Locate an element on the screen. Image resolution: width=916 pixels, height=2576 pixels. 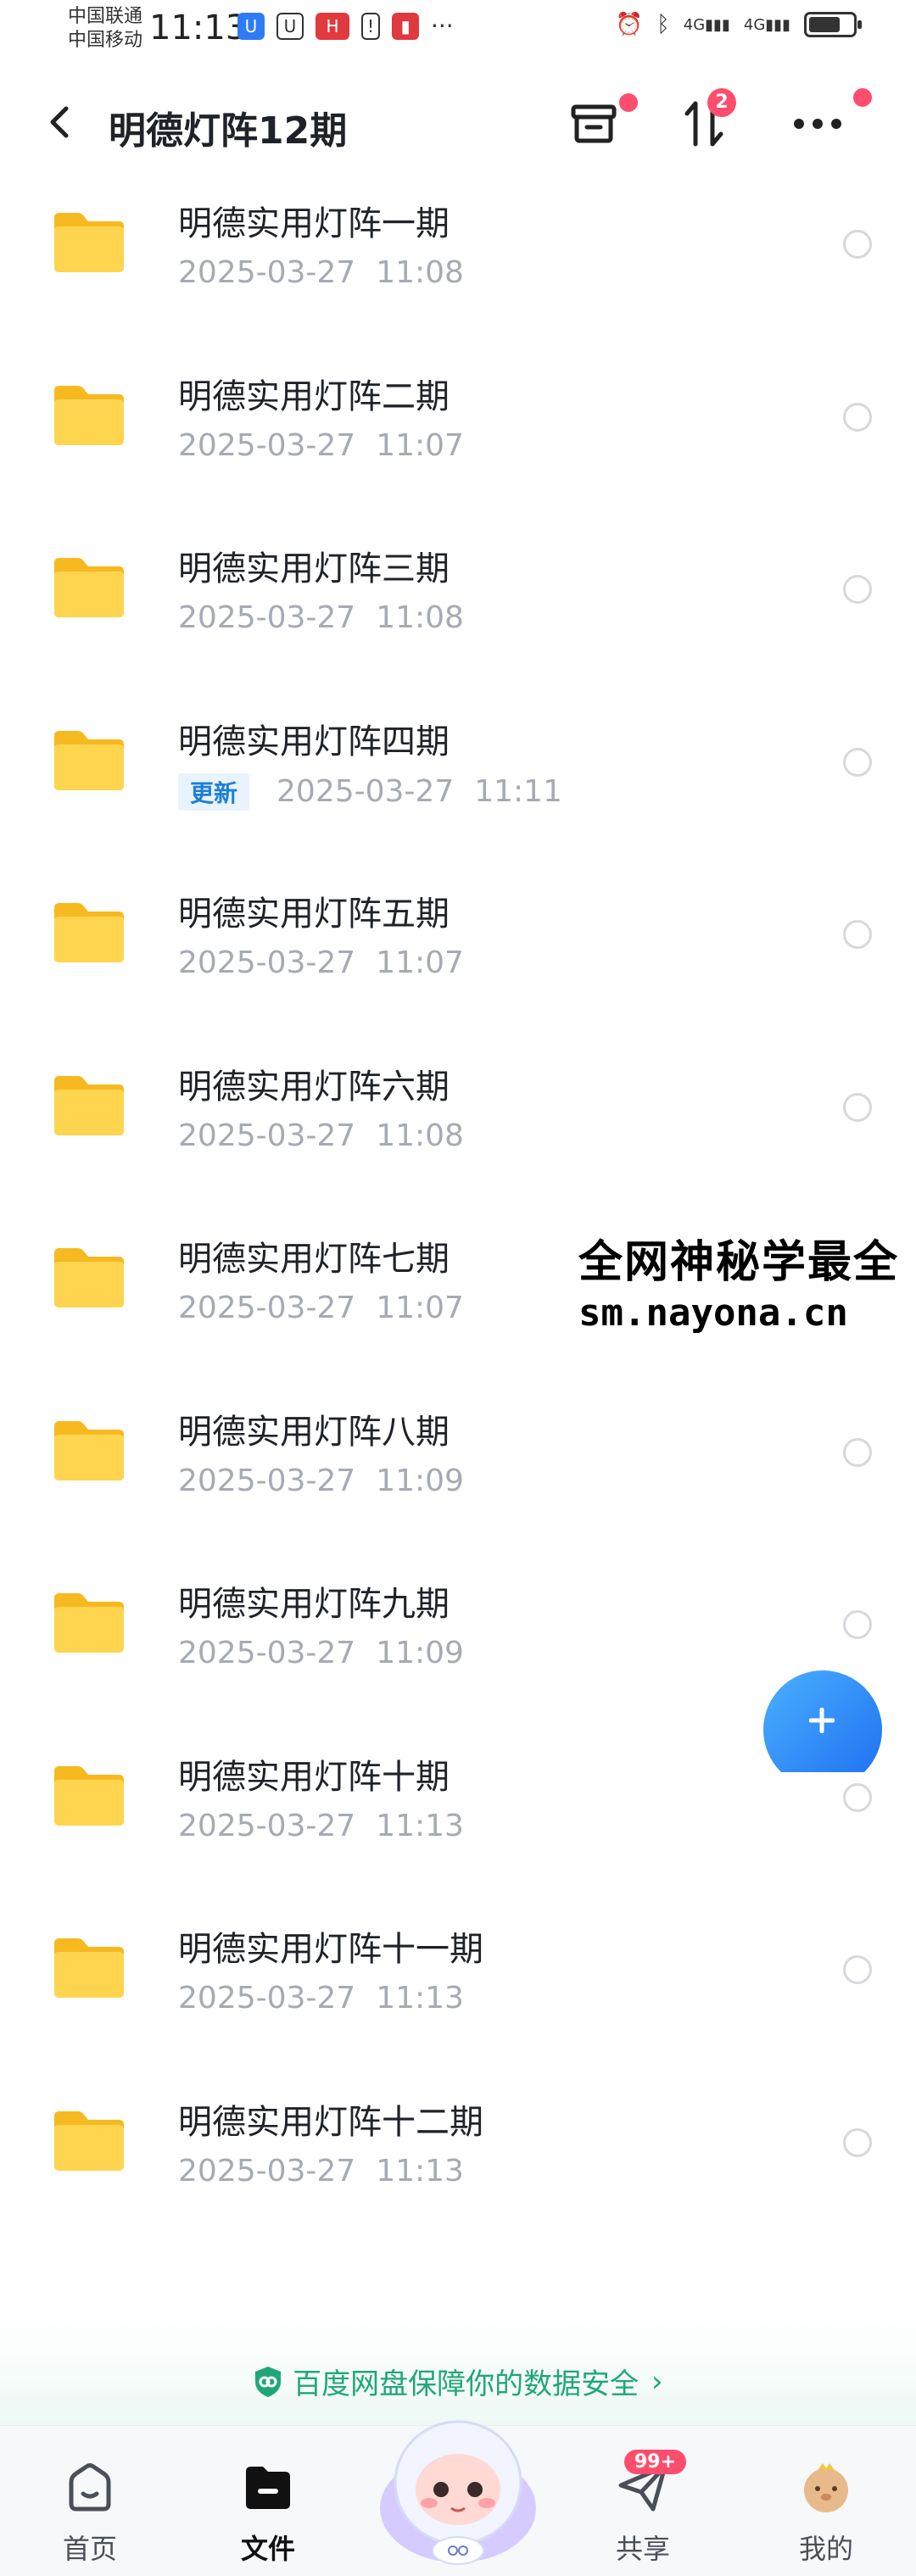
network-label-1: 4G is located at coordinates (694, 24).